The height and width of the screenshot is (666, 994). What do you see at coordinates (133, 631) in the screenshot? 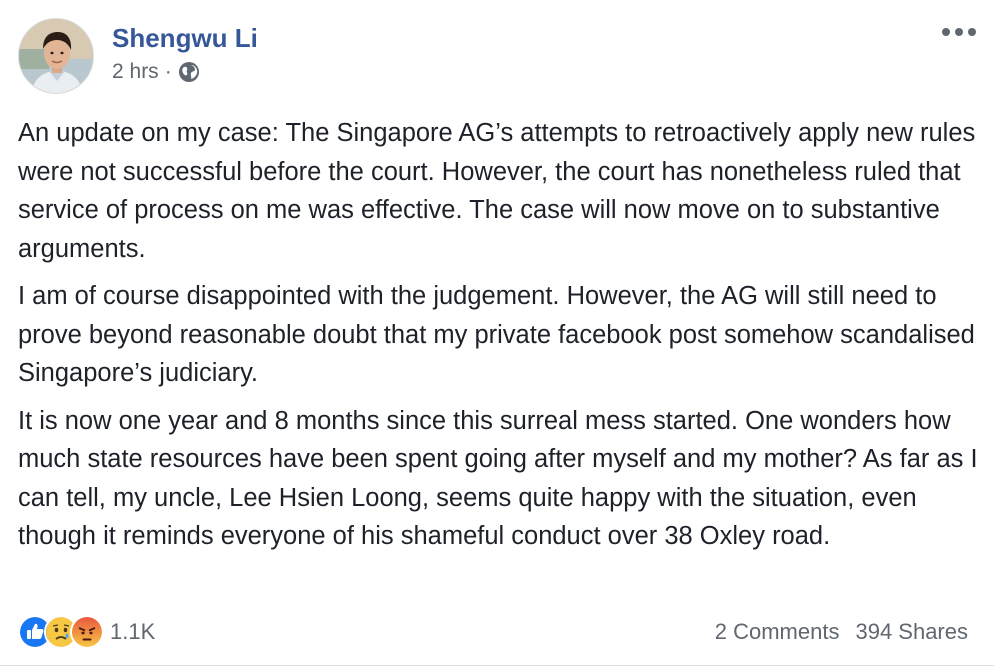
I see `reaction-count: 1.1K` at bounding box center [133, 631].